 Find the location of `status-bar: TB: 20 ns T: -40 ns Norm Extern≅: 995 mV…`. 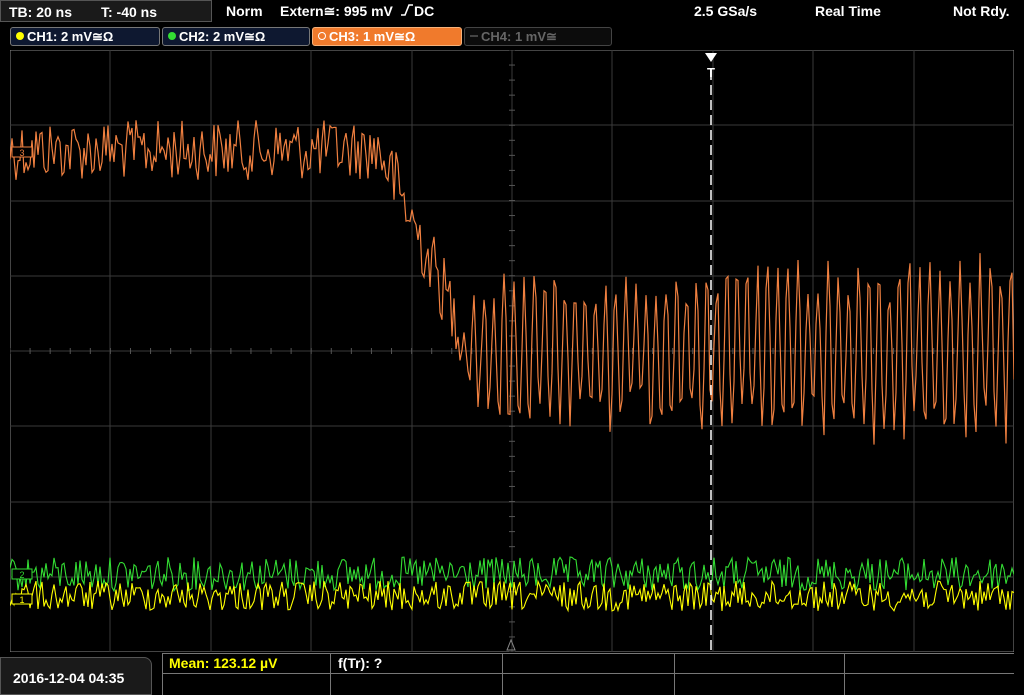

status-bar: TB: 20 ns T: -40 ns Norm Extern≅: 995 mV… is located at coordinates (512, 12).